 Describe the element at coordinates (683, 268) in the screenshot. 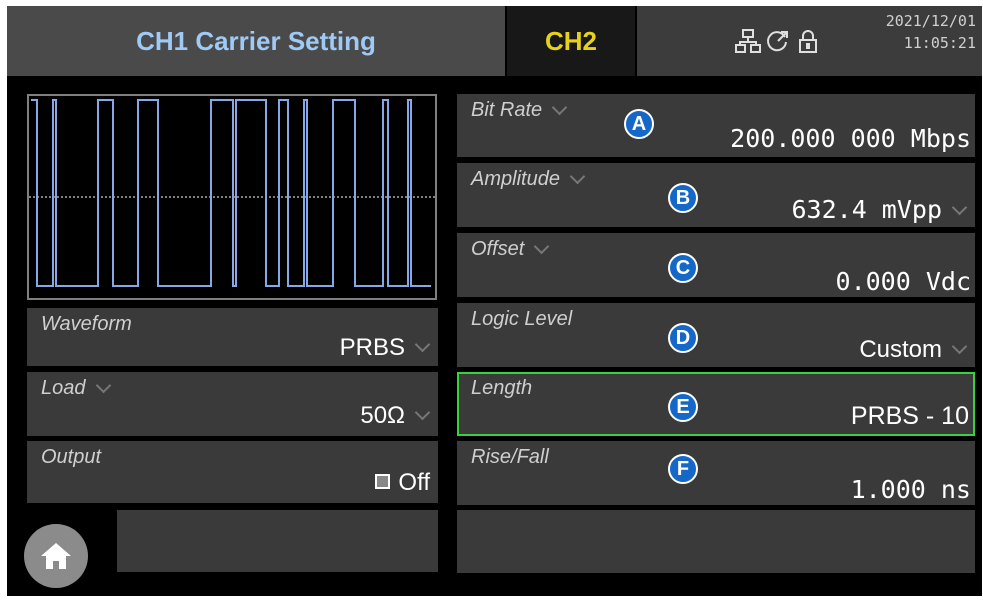

I see `badge-c: C` at that location.